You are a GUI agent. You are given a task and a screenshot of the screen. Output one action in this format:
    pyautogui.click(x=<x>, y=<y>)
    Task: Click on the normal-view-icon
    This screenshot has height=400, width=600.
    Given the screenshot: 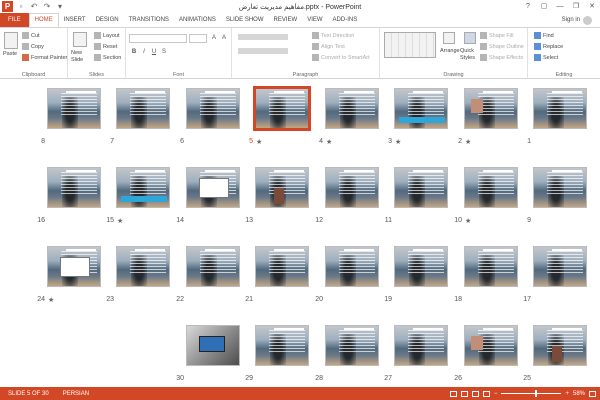 What is the action you would take?
    pyautogui.click(x=453, y=393)
    